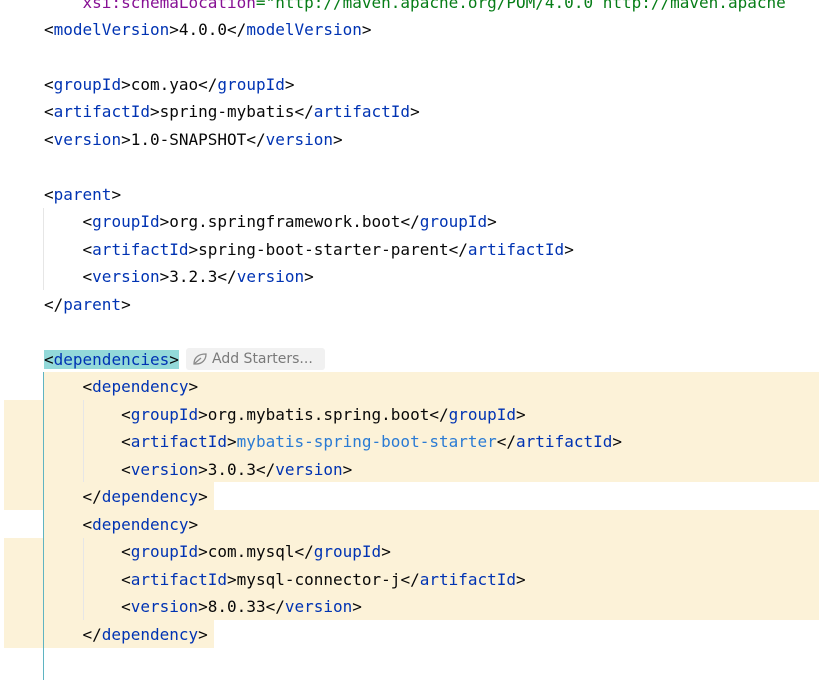  Describe the element at coordinates (164, 84) in the screenshot. I see `xml-text-value: com.yao` at that location.